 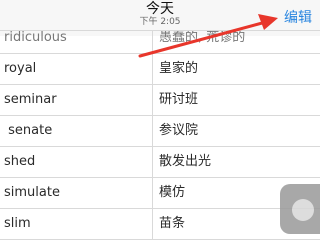 I want to click on english-word: slim, so click(x=76, y=224).